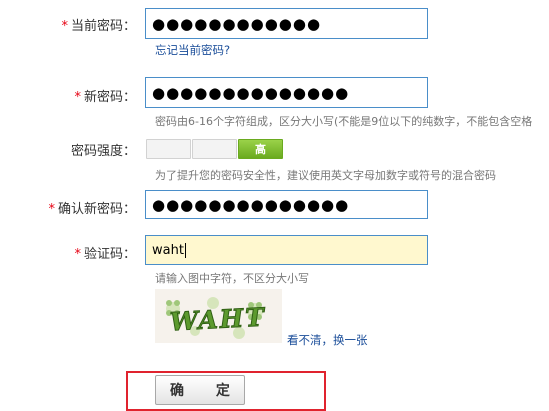 This screenshot has height=411, width=549. I want to click on confirm-password-label: * 确认新密码：, so click(92, 209).